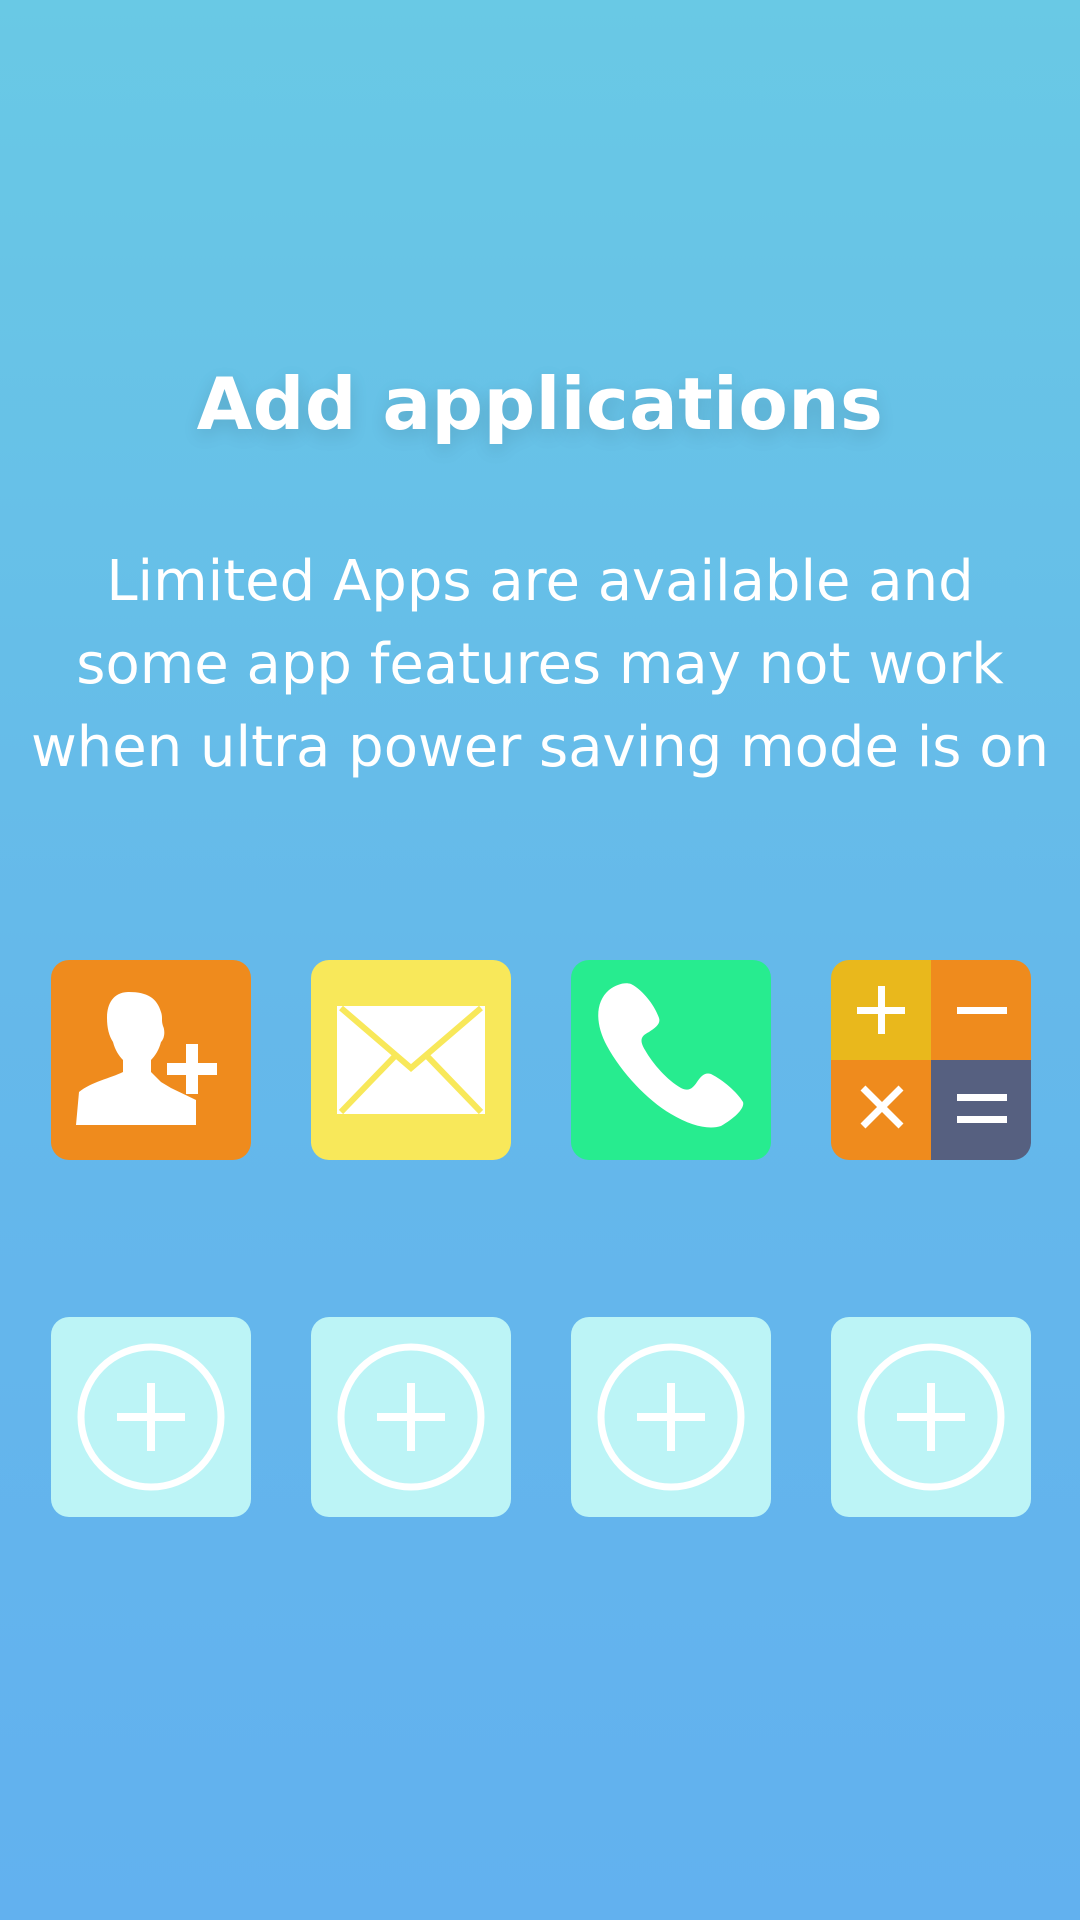 Image resolution: width=1080 pixels, height=1920 pixels. I want to click on calculator-icon, so click(931, 1060).